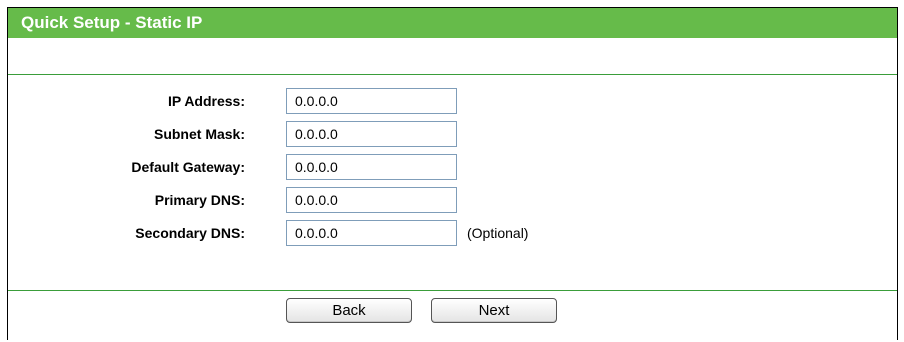  Describe the element at coordinates (498, 233) in the screenshot. I see `optional-hint: (Optional)` at that location.